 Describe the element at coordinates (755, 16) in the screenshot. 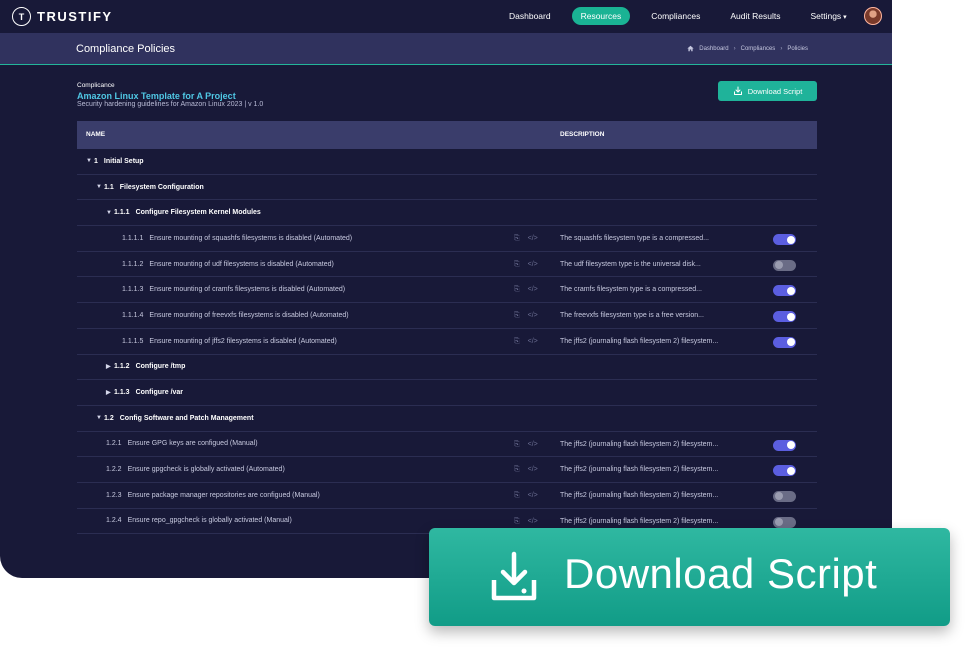

I see `nav-audit-results: Audit Results` at that location.